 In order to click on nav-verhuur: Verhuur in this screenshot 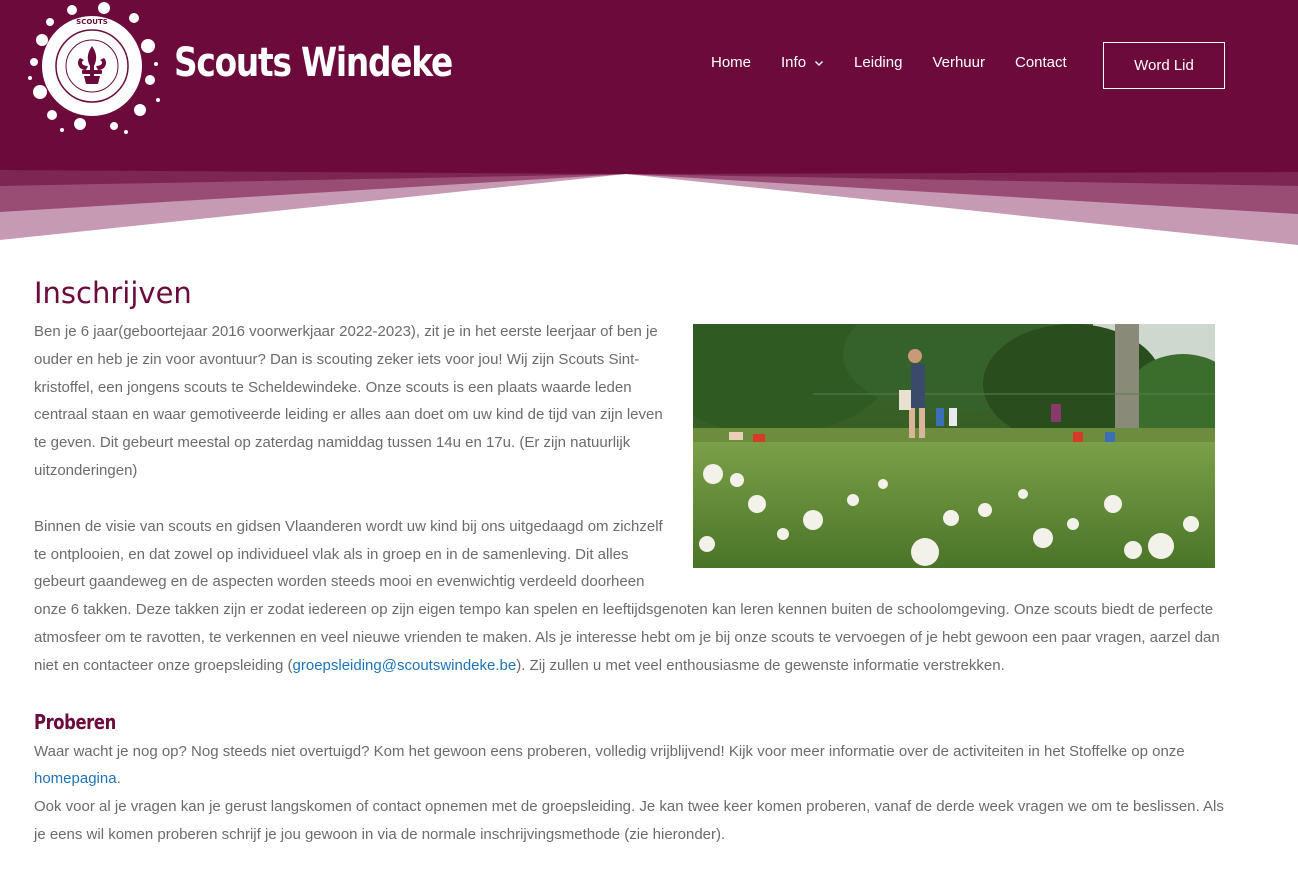, I will do `click(958, 62)`.